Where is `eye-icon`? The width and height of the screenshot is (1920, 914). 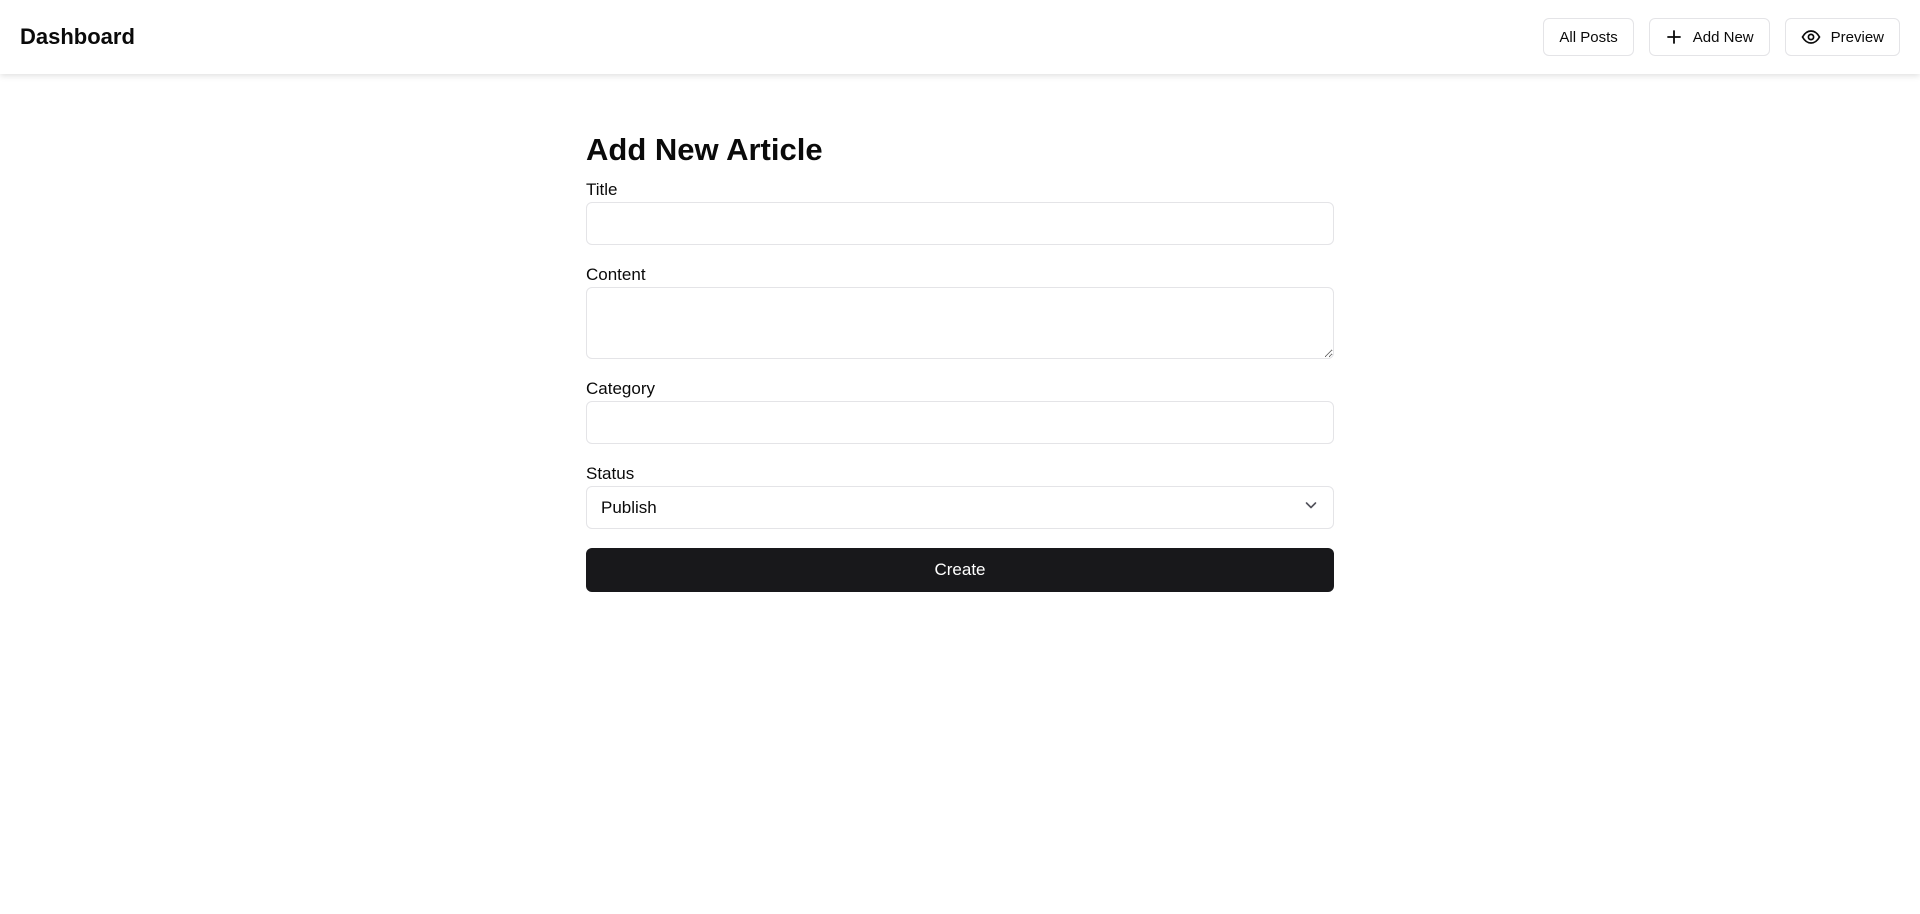
eye-icon is located at coordinates (1811, 37).